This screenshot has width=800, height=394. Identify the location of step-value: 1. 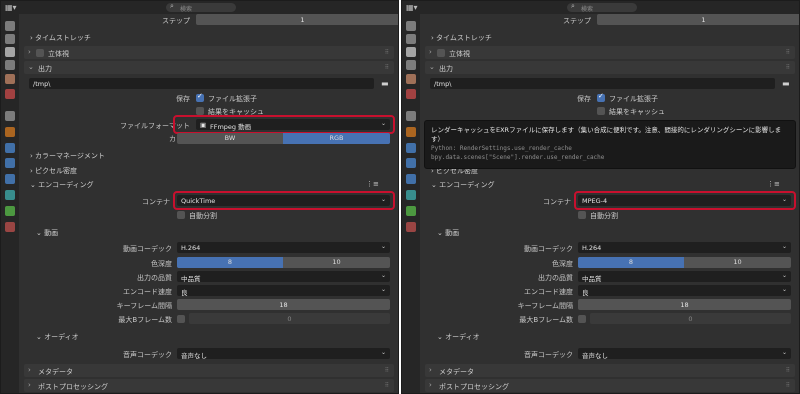
(302, 20).